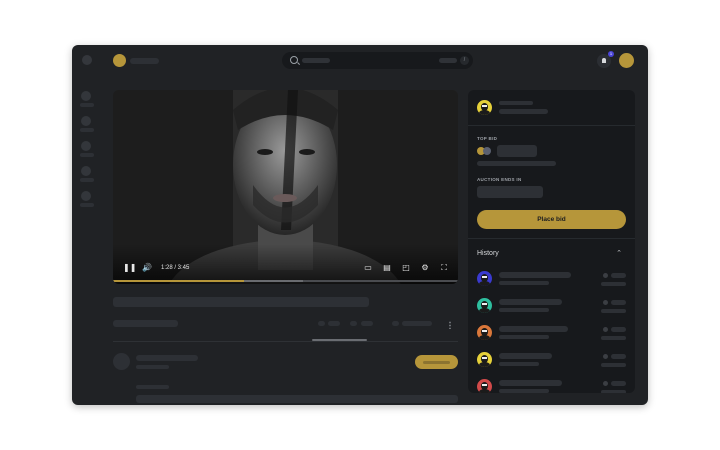 This screenshot has width=720, height=450. Describe the element at coordinates (444, 268) in the screenshot. I see `fullscreen-icon: ⛶` at that location.